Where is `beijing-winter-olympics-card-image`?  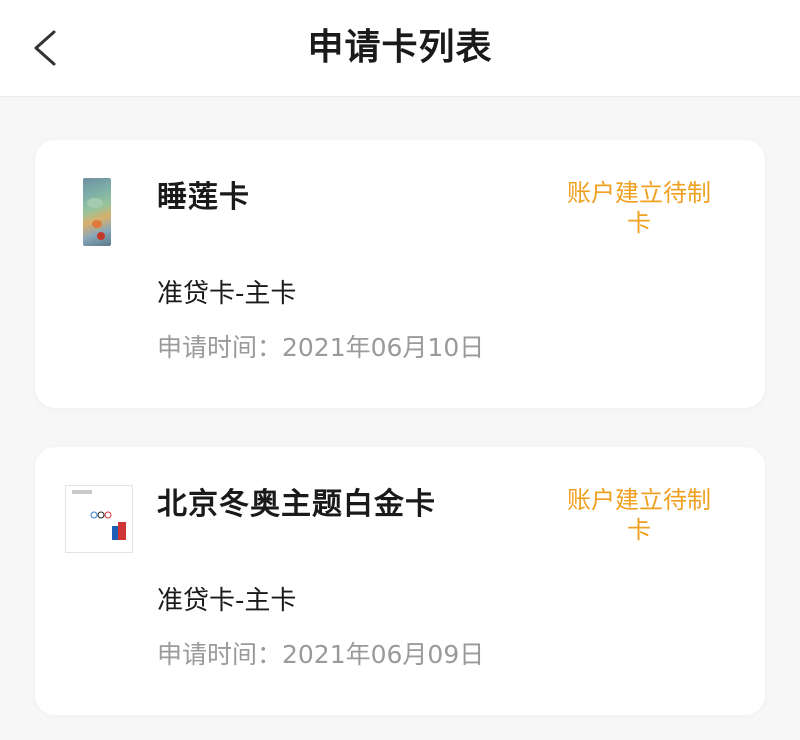
beijing-winter-olympics-card-image is located at coordinates (99, 519).